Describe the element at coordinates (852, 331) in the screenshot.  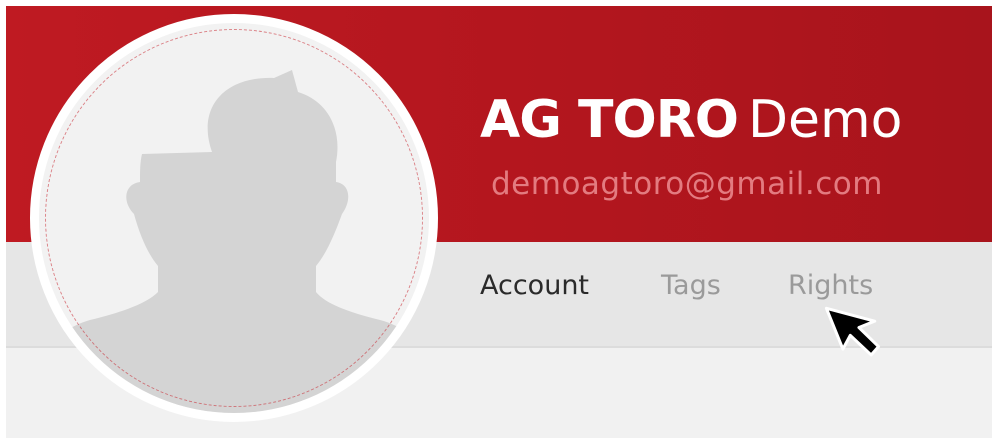
I see `mouse-pointer-icon` at that location.